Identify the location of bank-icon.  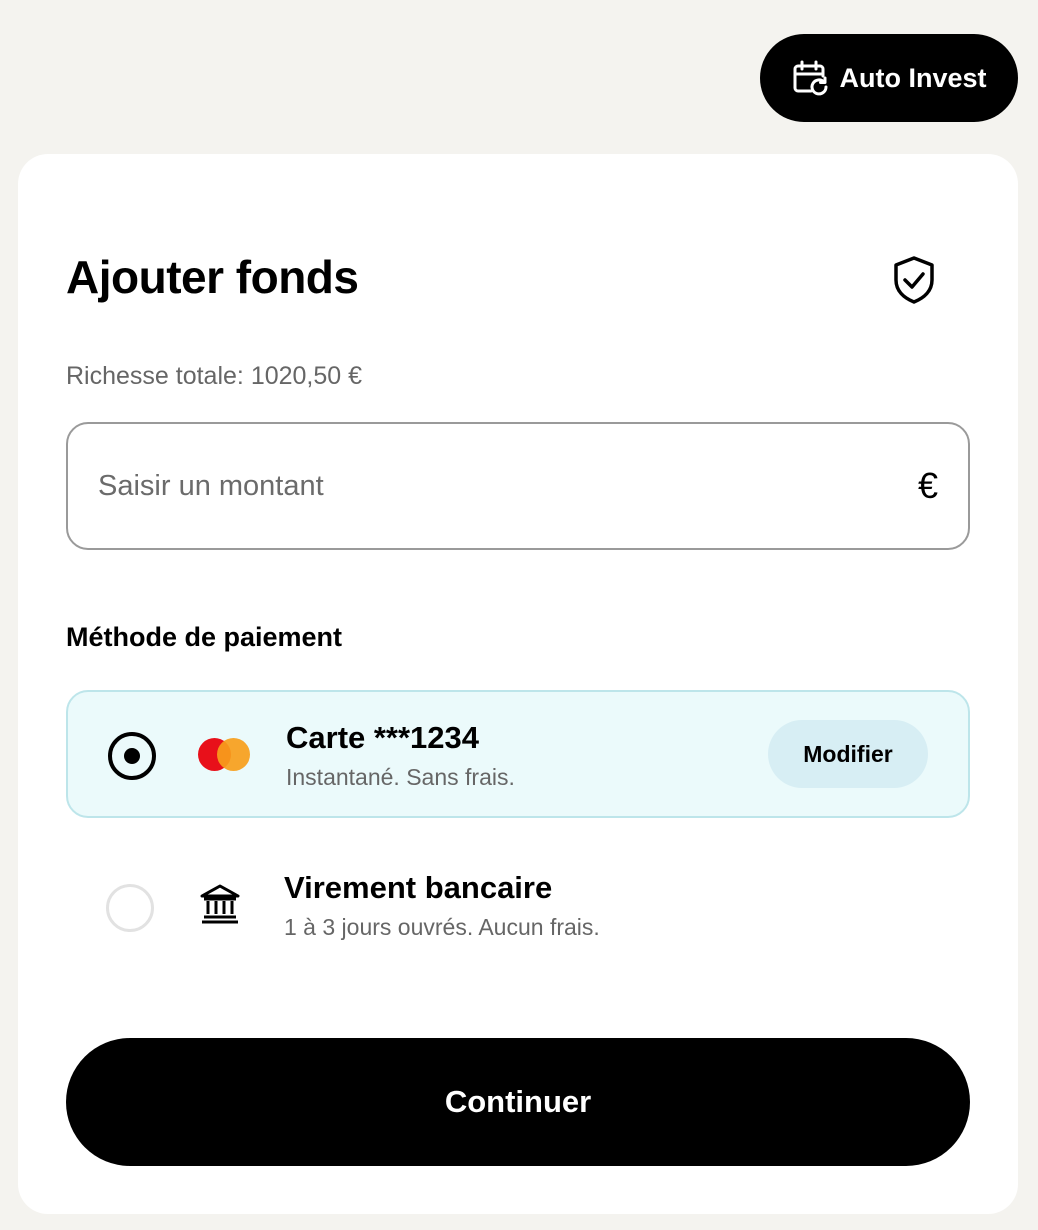
(220, 904).